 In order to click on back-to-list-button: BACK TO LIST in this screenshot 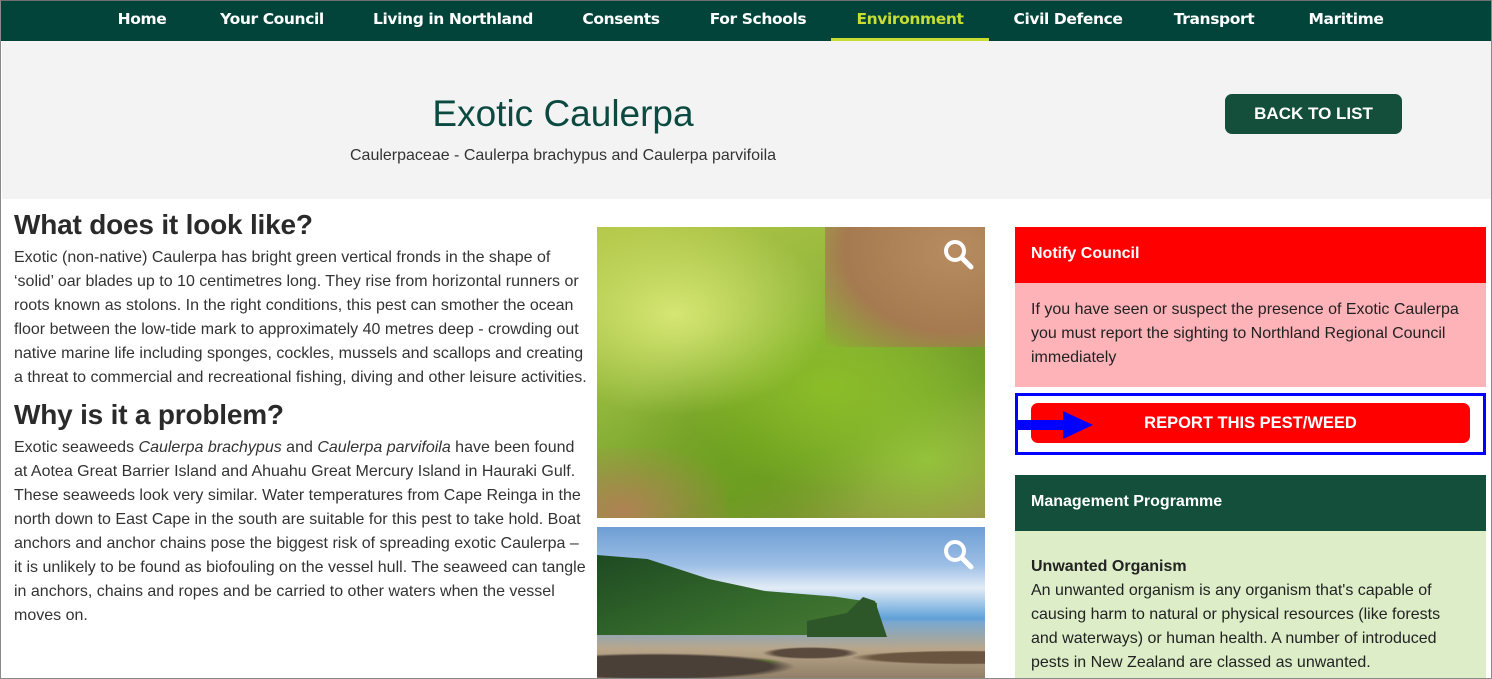, I will do `click(1313, 114)`.